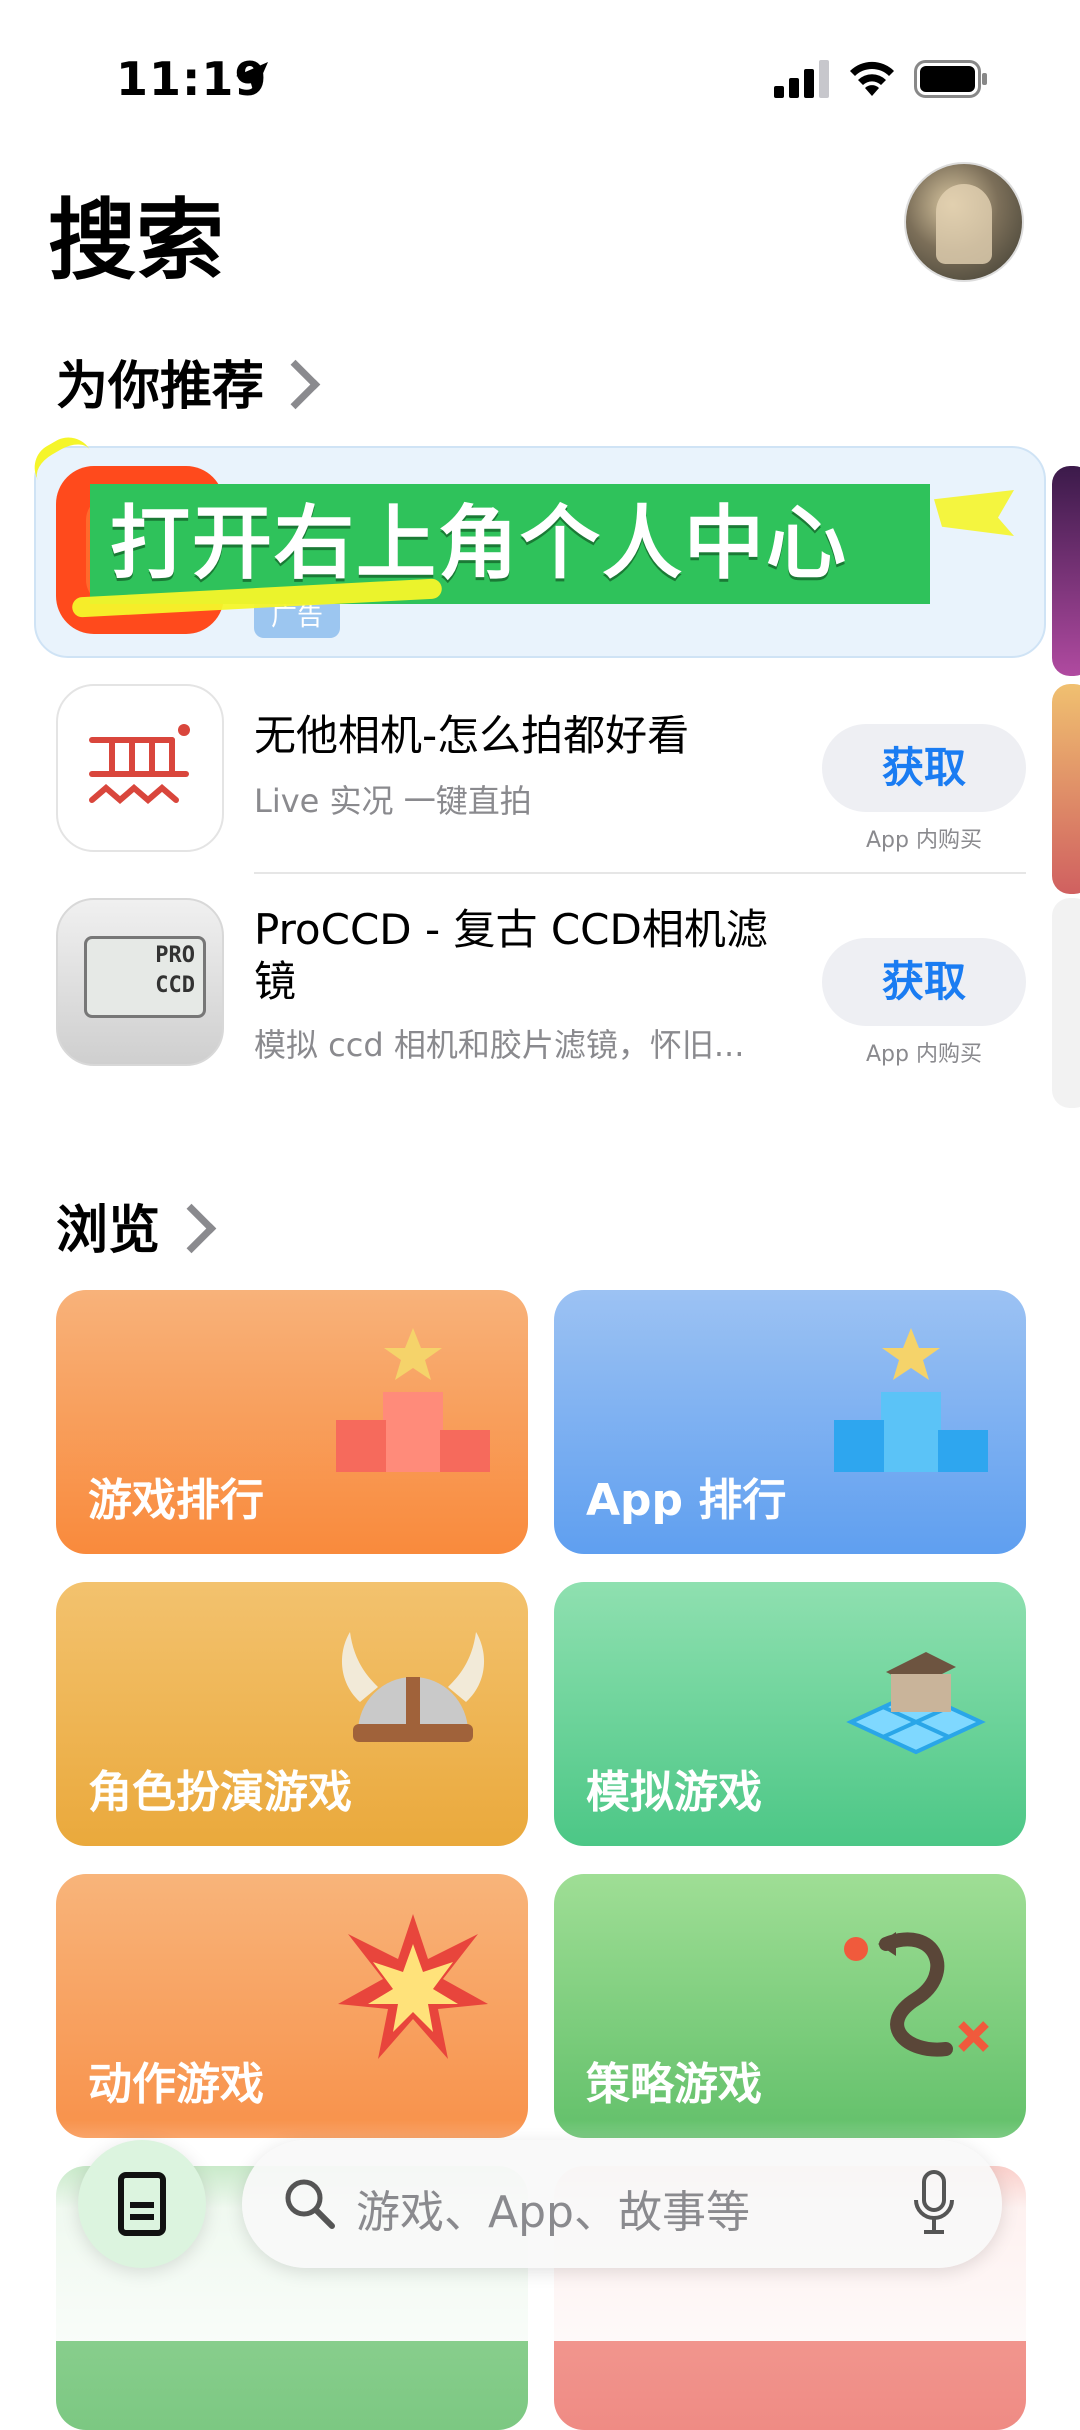 The height and width of the screenshot is (2430, 1080). Describe the element at coordinates (175, 985) in the screenshot. I see `lcd-text: CCD` at that location.